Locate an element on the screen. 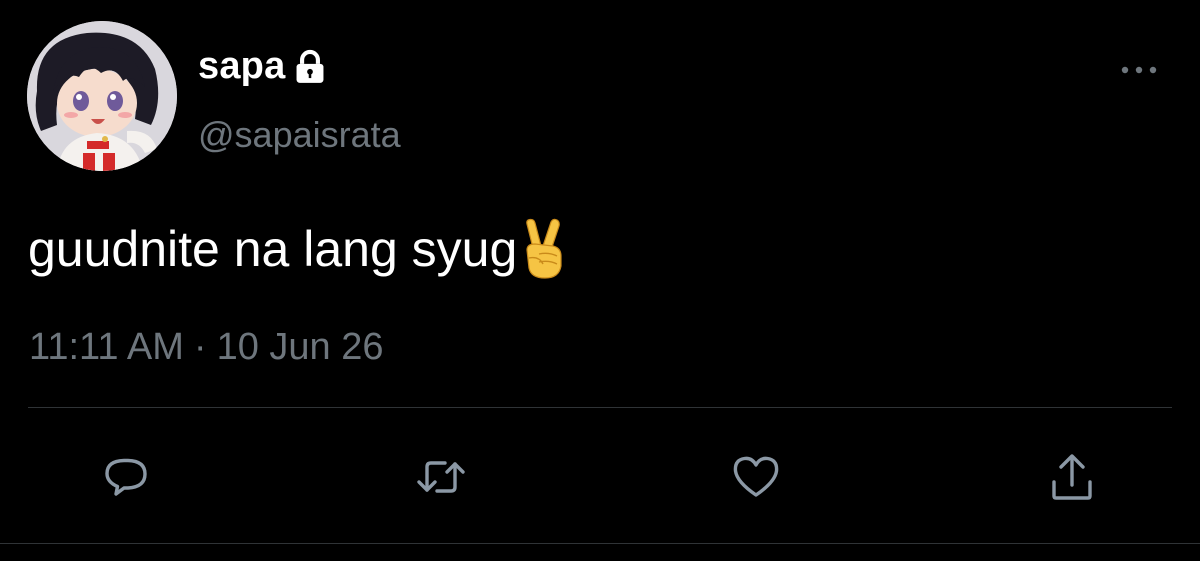 The height and width of the screenshot is (561, 1200). share-button is located at coordinates (1072, 477).